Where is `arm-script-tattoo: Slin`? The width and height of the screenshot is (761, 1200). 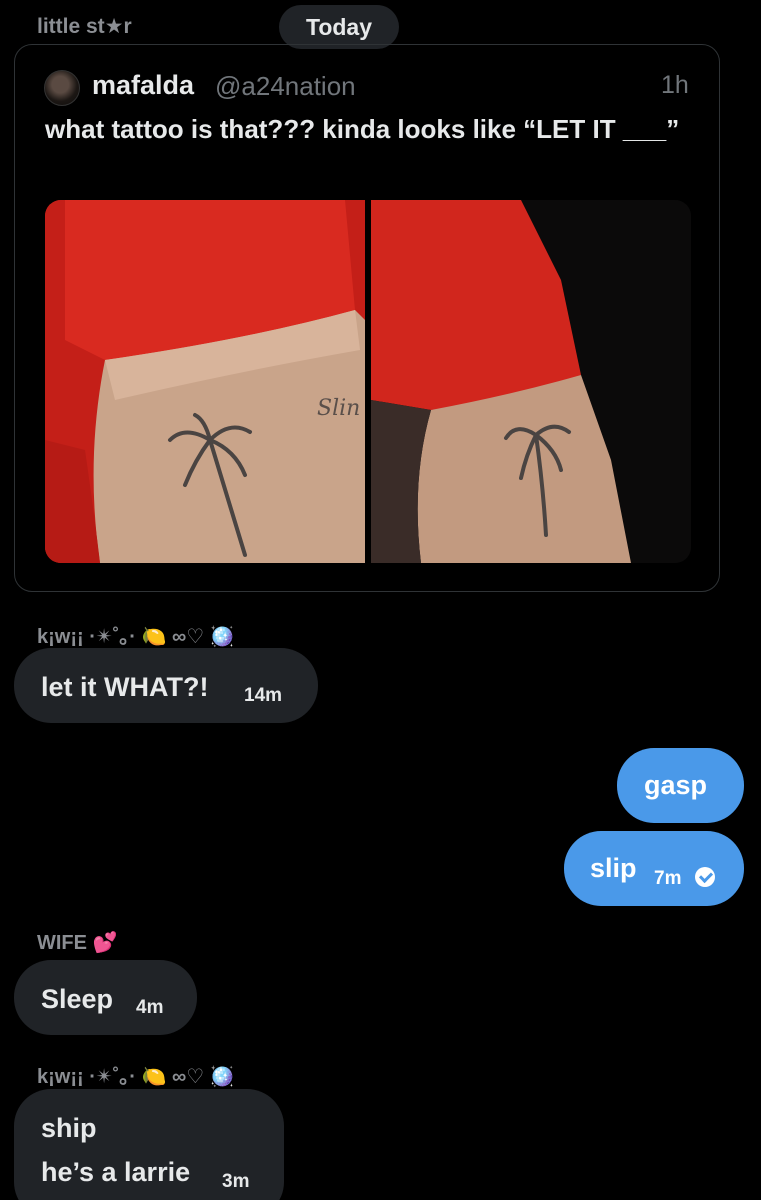 arm-script-tattoo: Slin is located at coordinates (338, 408).